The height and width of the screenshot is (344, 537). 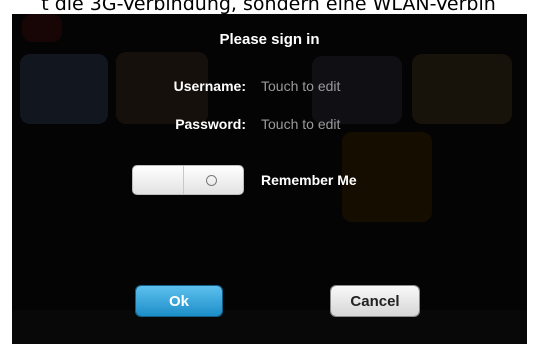 What do you see at coordinates (375, 301) in the screenshot?
I see `cancel-button: Cancel` at bounding box center [375, 301].